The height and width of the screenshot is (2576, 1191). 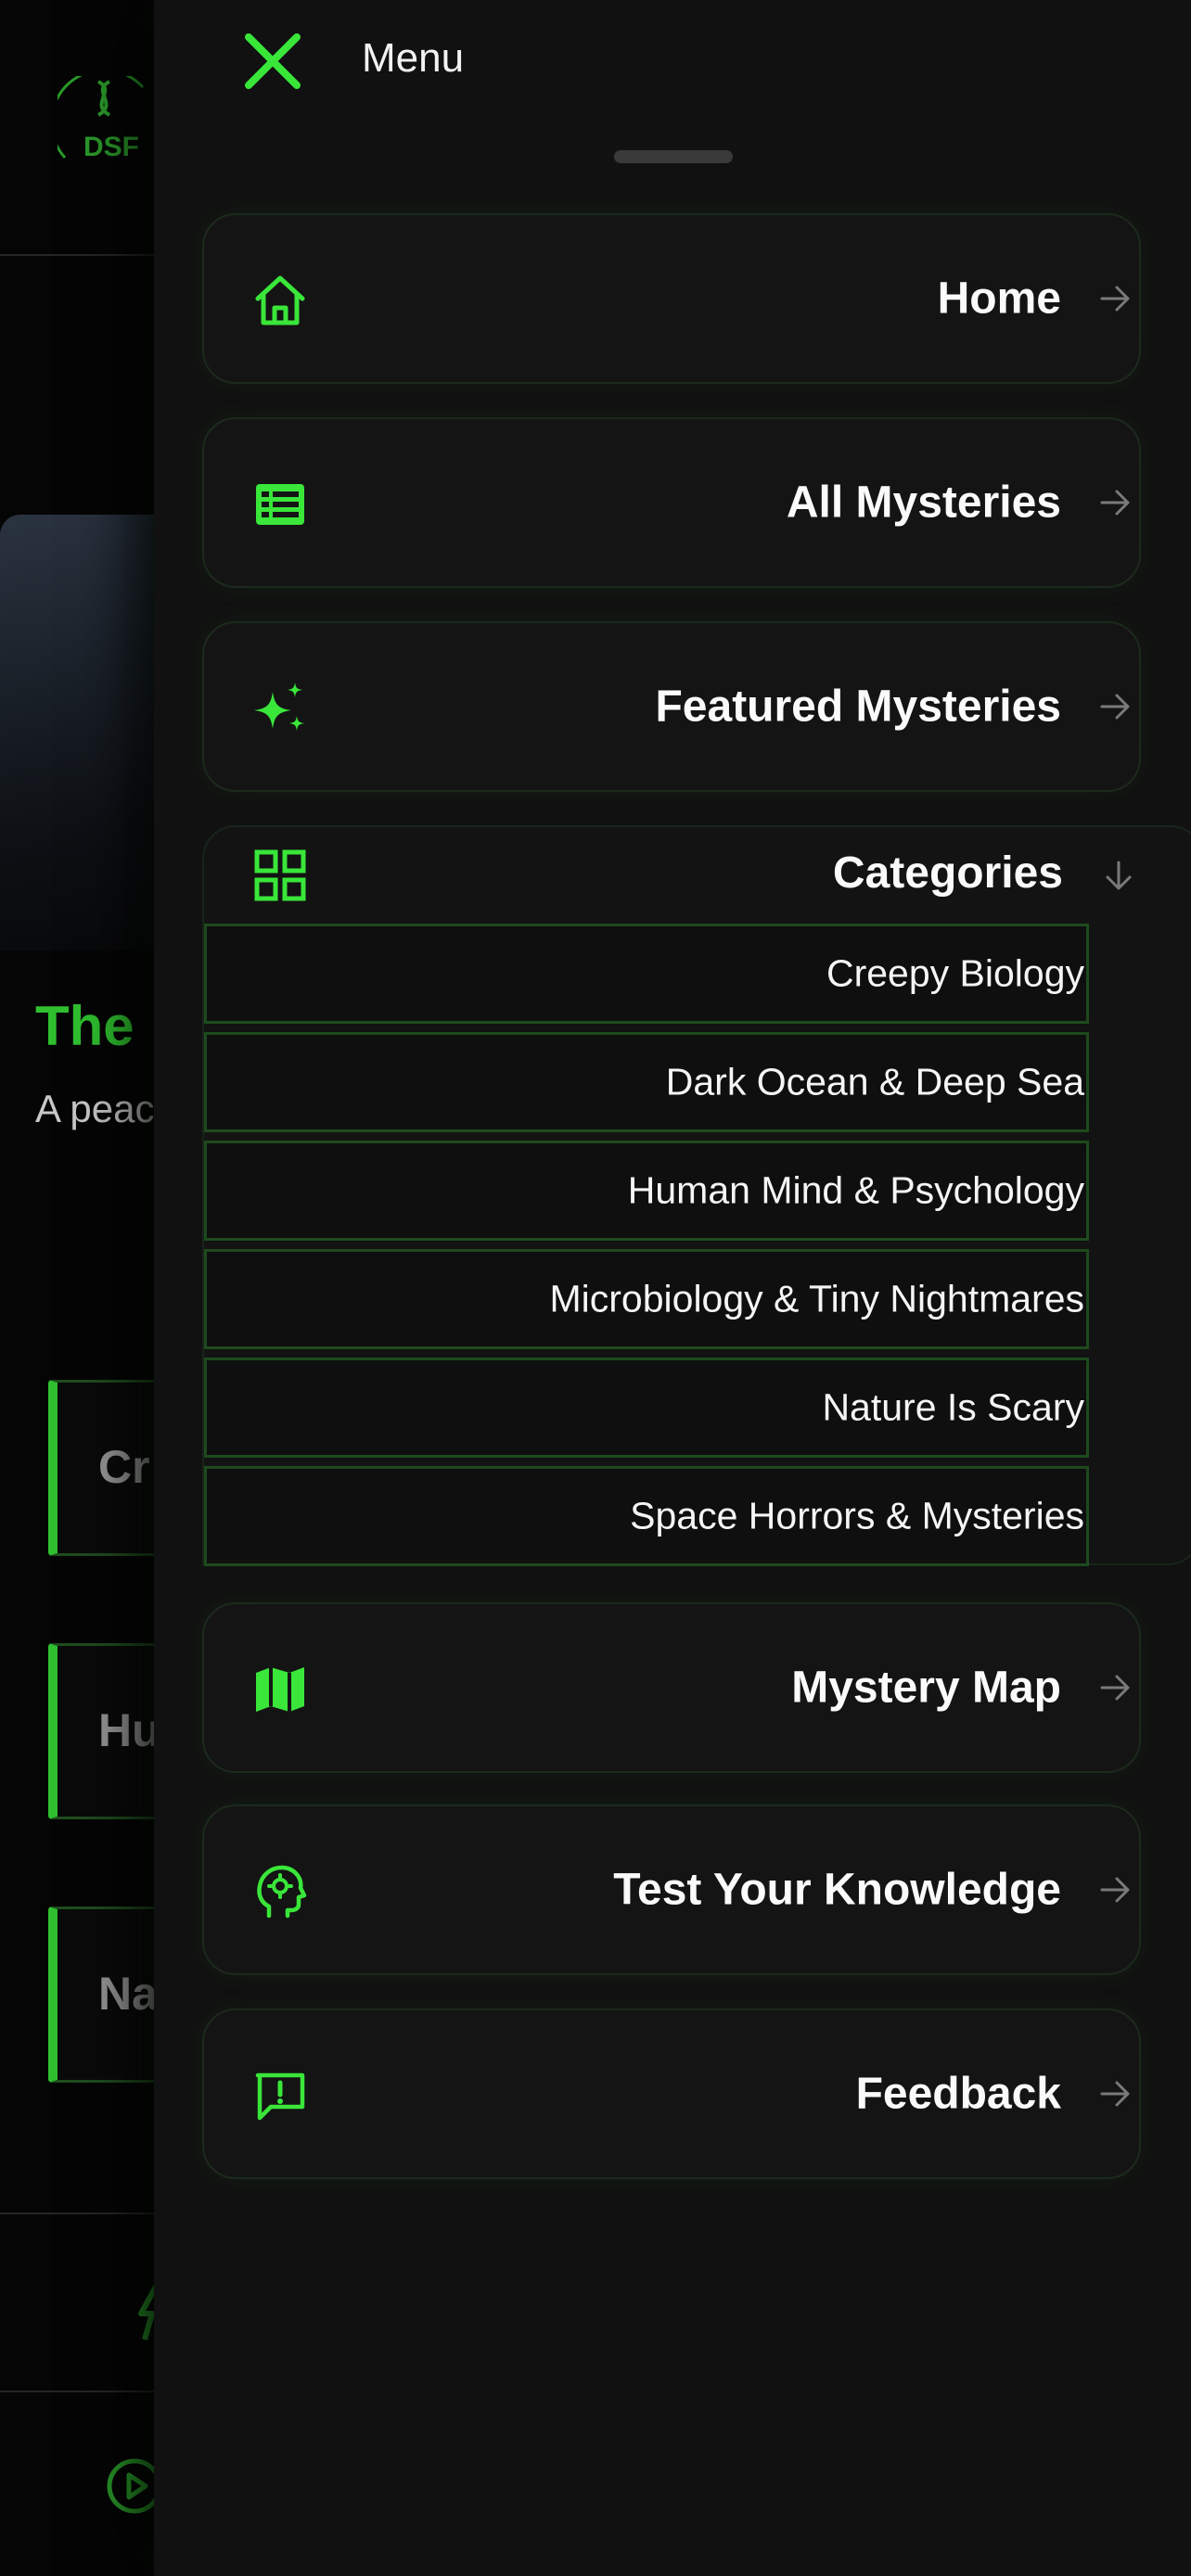 What do you see at coordinates (1119, 876) in the screenshot?
I see `arrow-down-icon` at bounding box center [1119, 876].